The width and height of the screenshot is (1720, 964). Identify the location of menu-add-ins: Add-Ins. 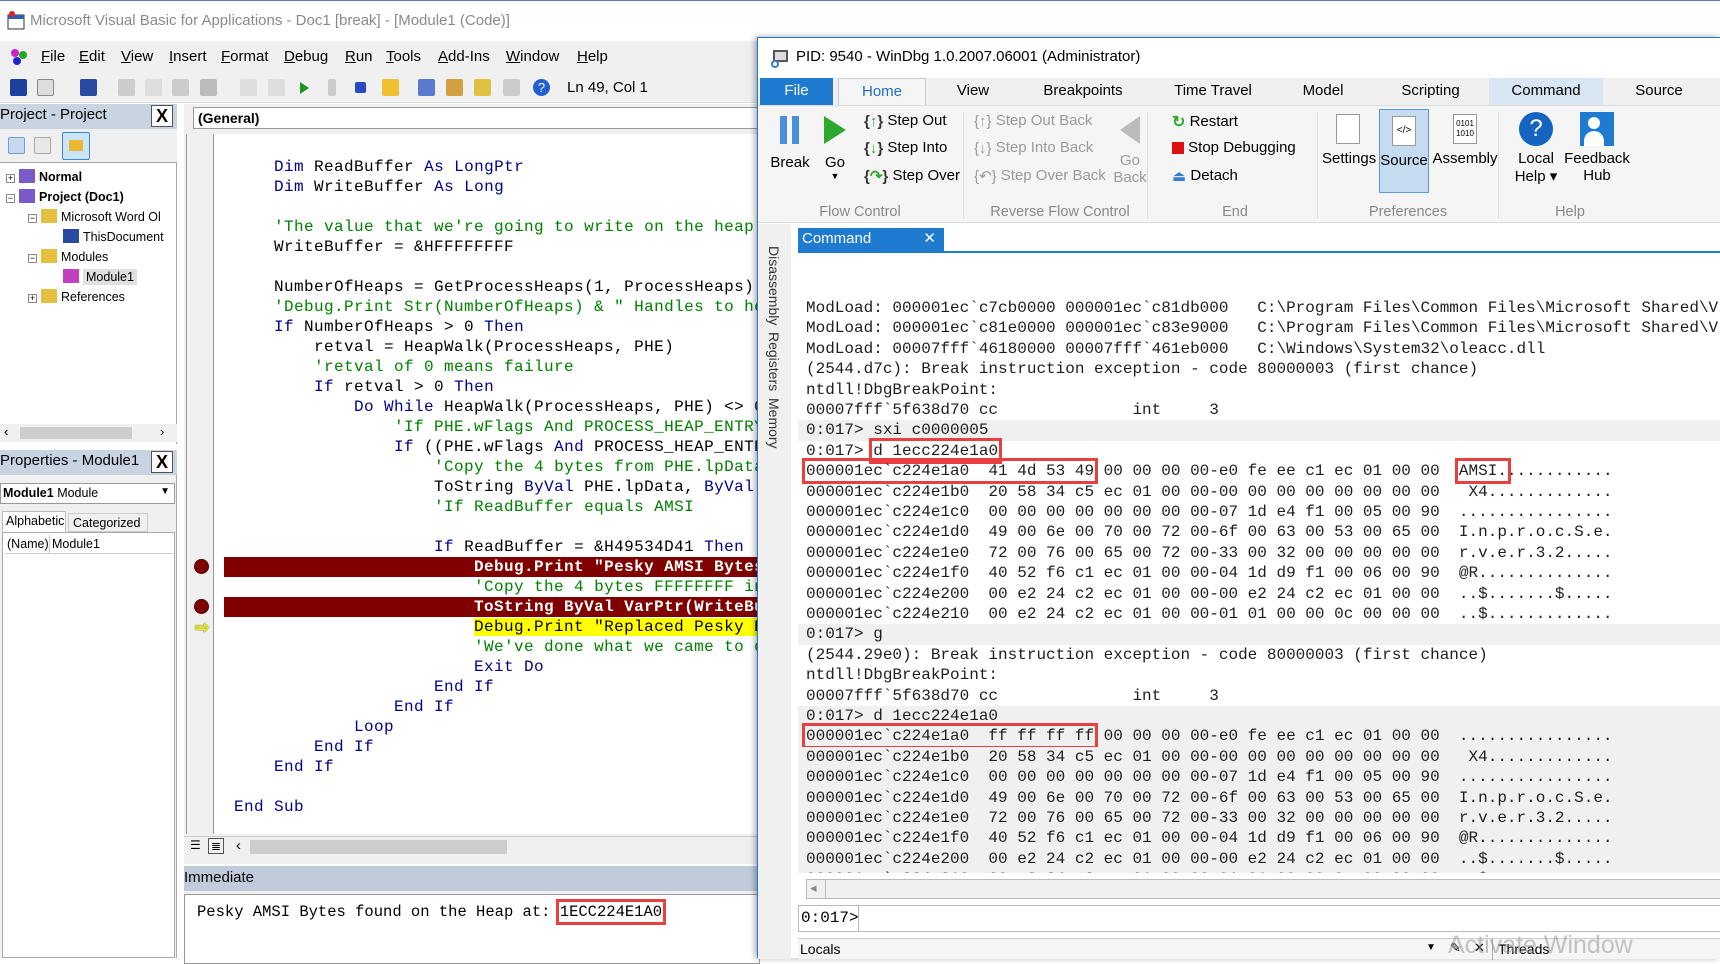
(464, 56).